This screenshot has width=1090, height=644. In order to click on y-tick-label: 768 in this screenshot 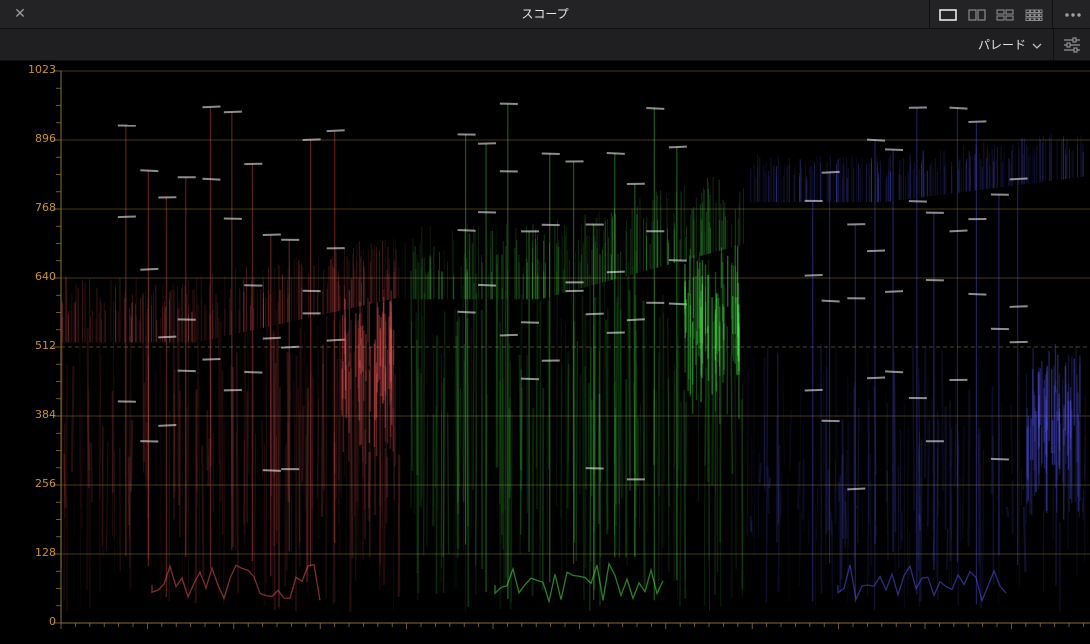, I will do `click(45, 207)`.